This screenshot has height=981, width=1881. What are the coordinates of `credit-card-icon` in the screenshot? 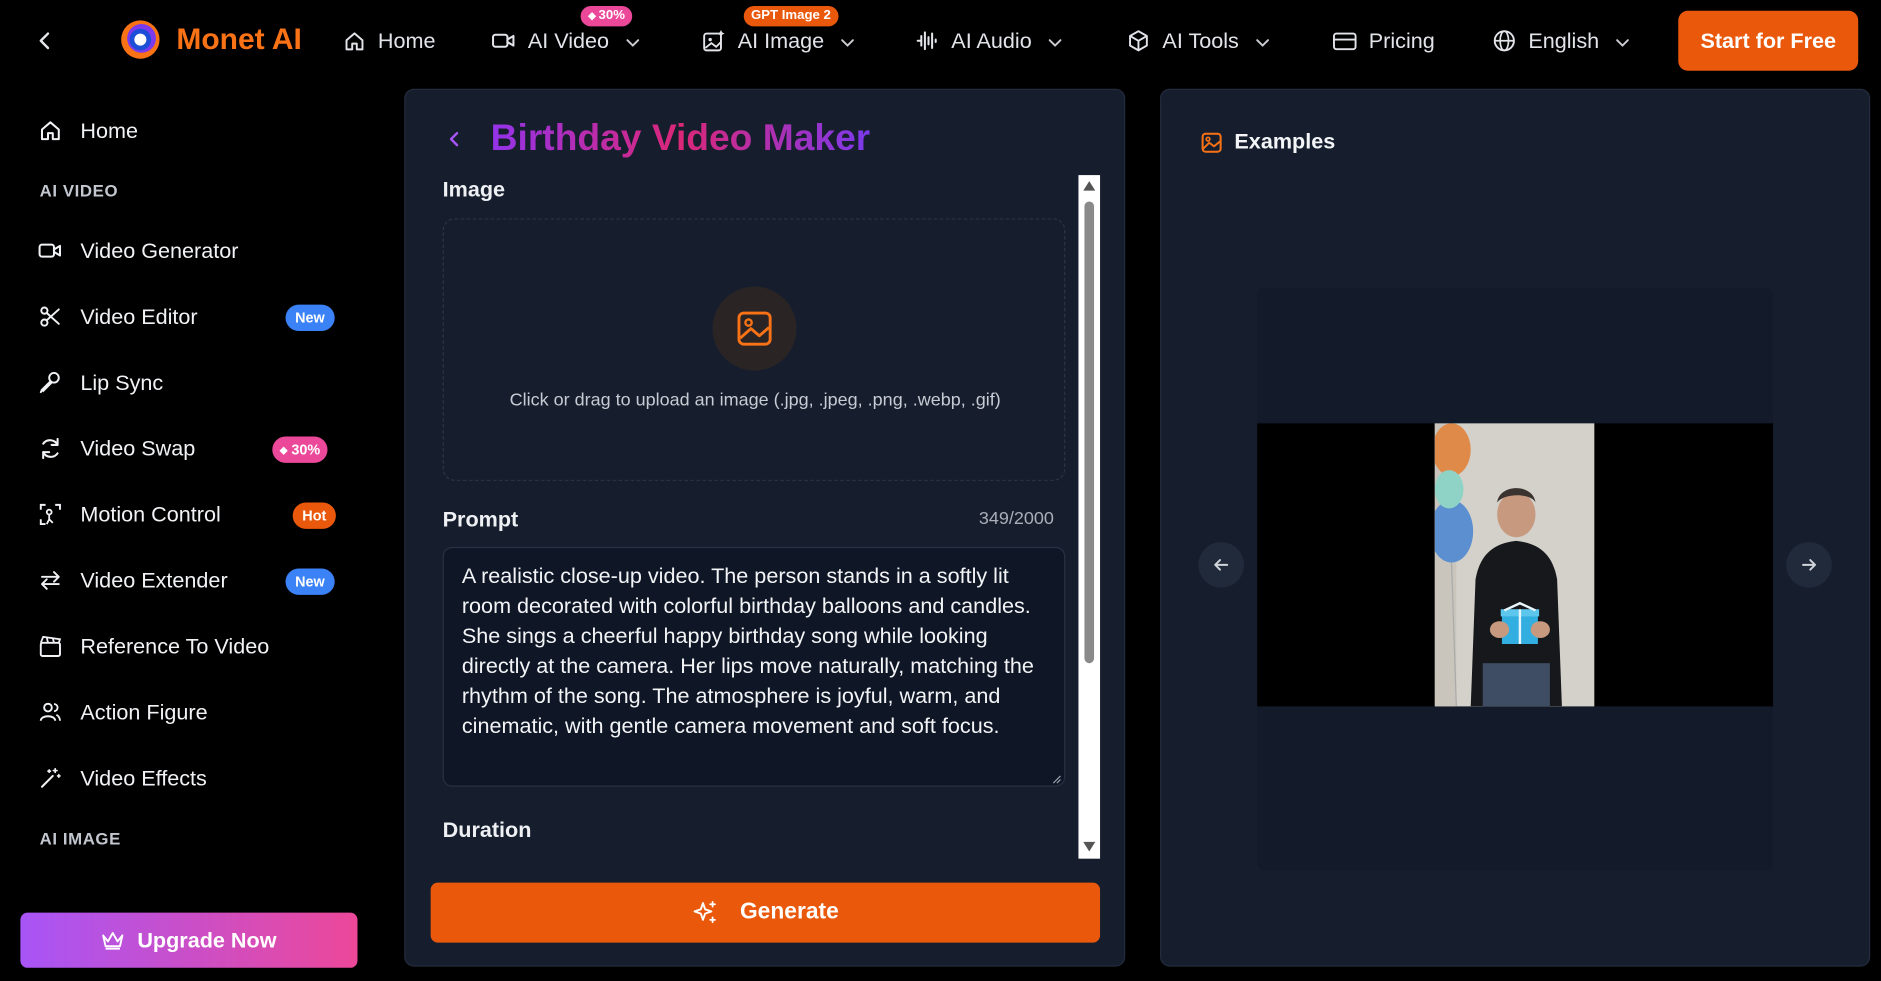 It's located at (1345, 41).